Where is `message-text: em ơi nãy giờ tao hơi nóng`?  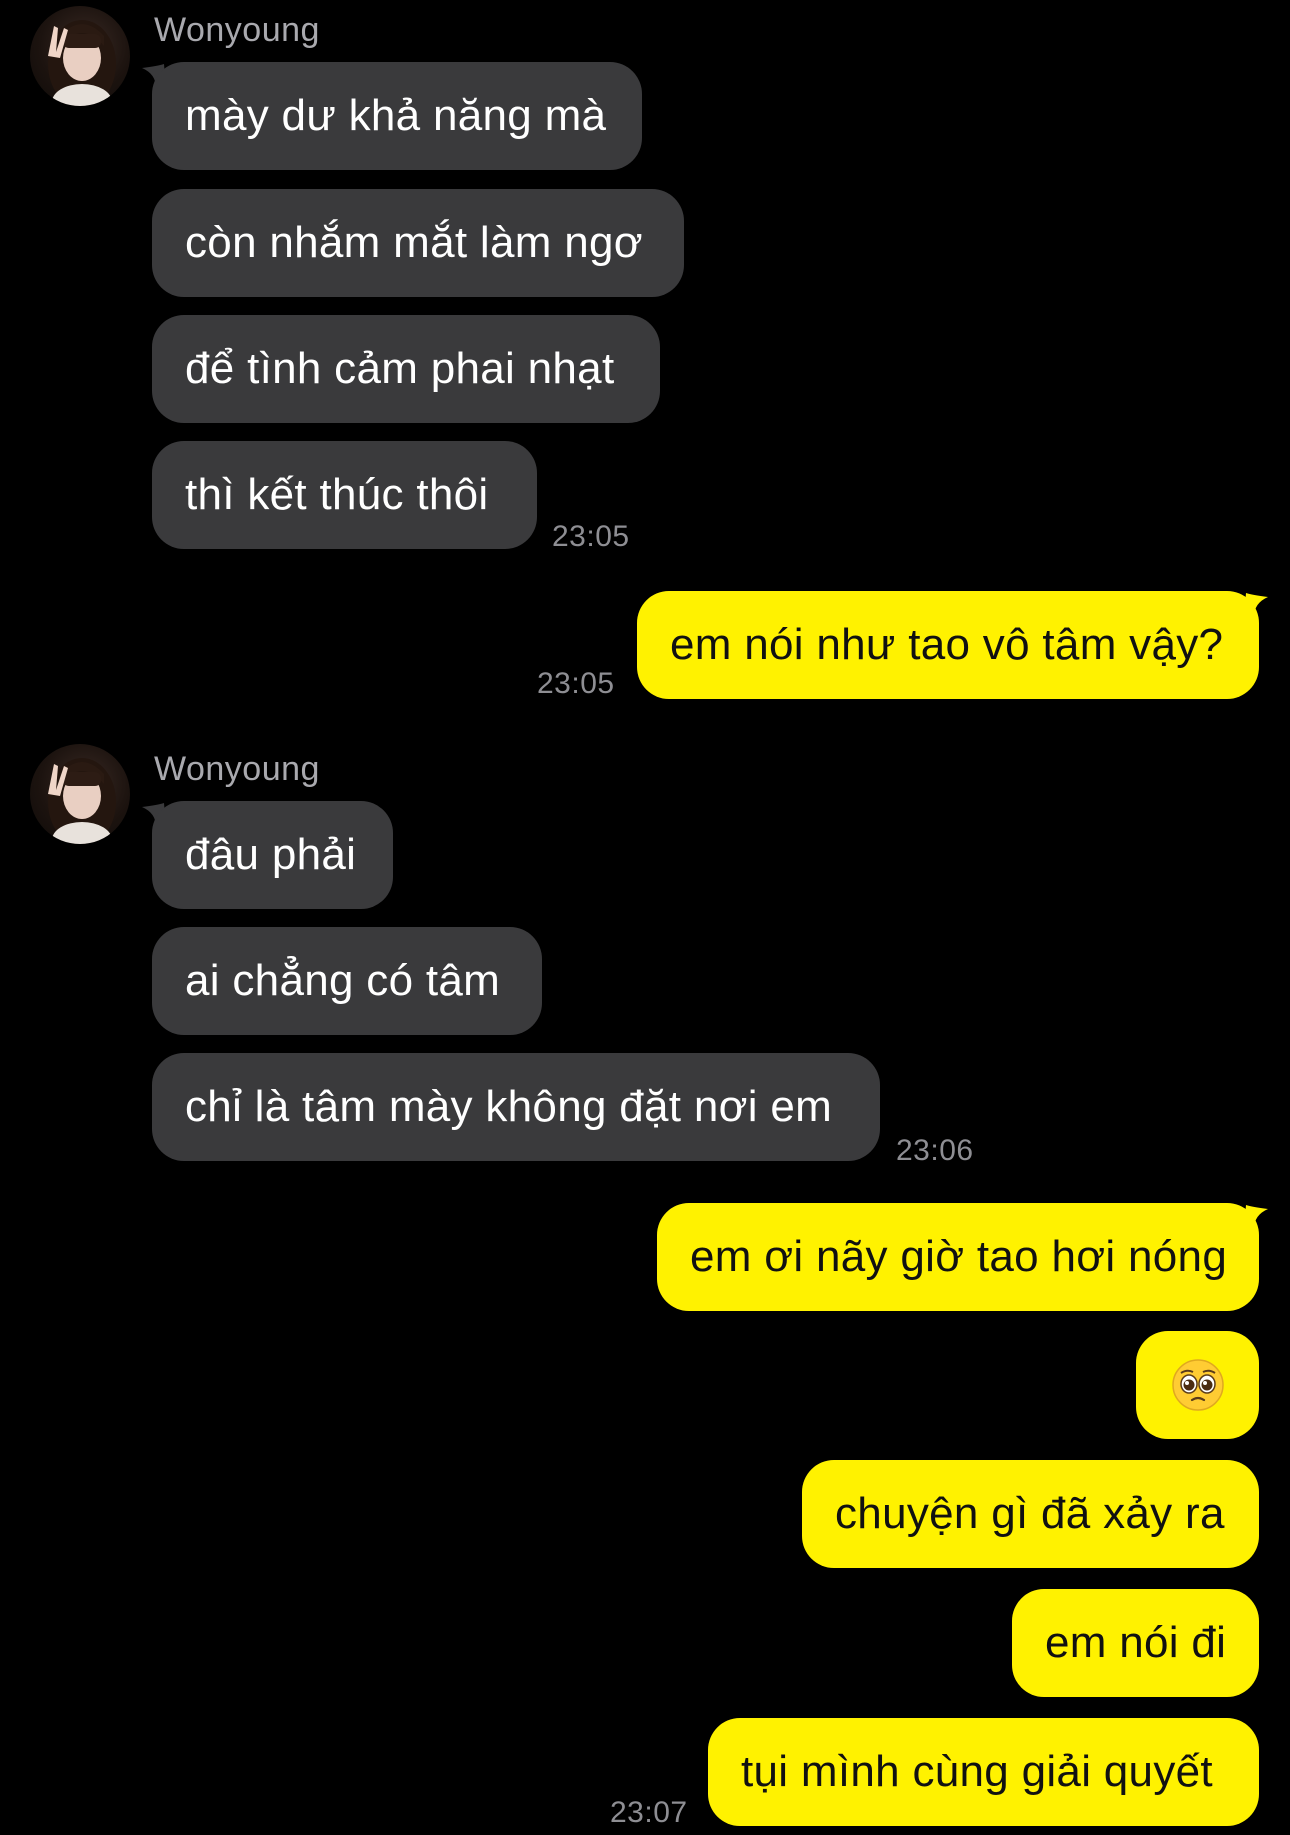 message-text: em ơi nãy giờ tao hơi nóng is located at coordinates (959, 1256).